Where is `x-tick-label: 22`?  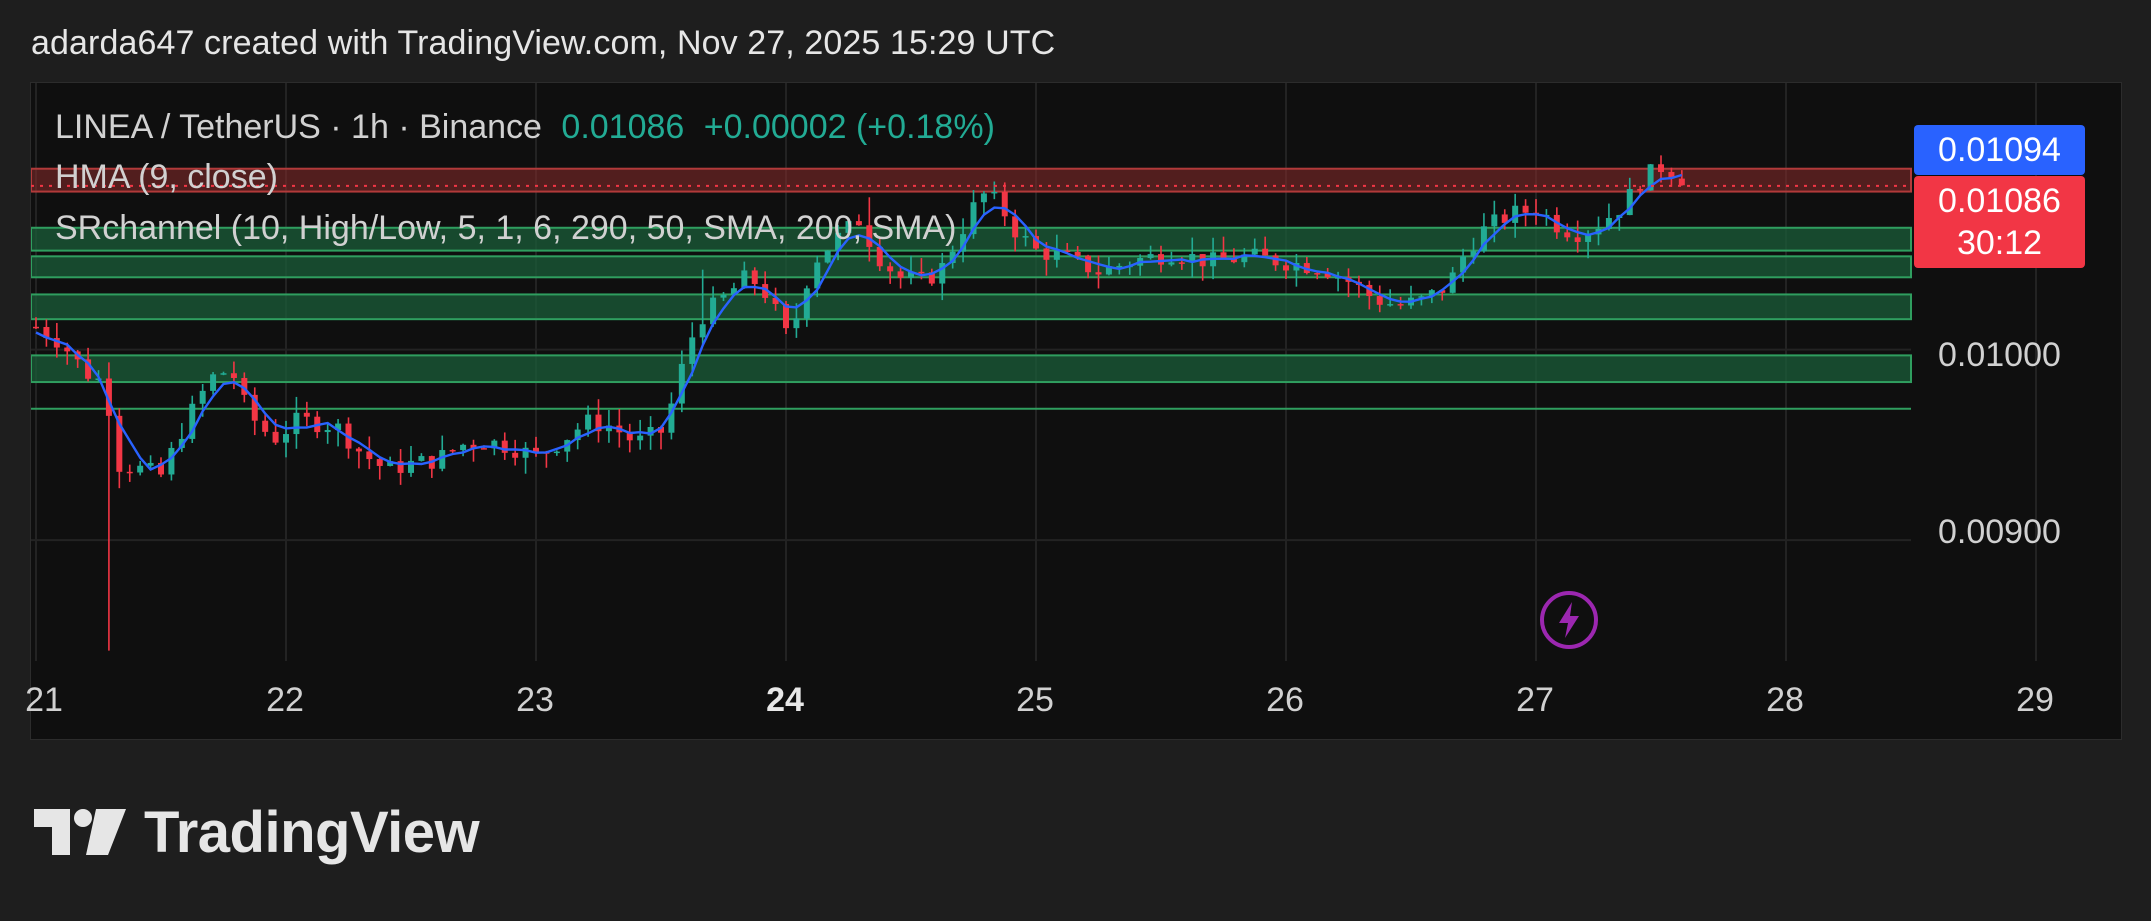
x-tick-label: 22 is located at coordinates (285, 700).